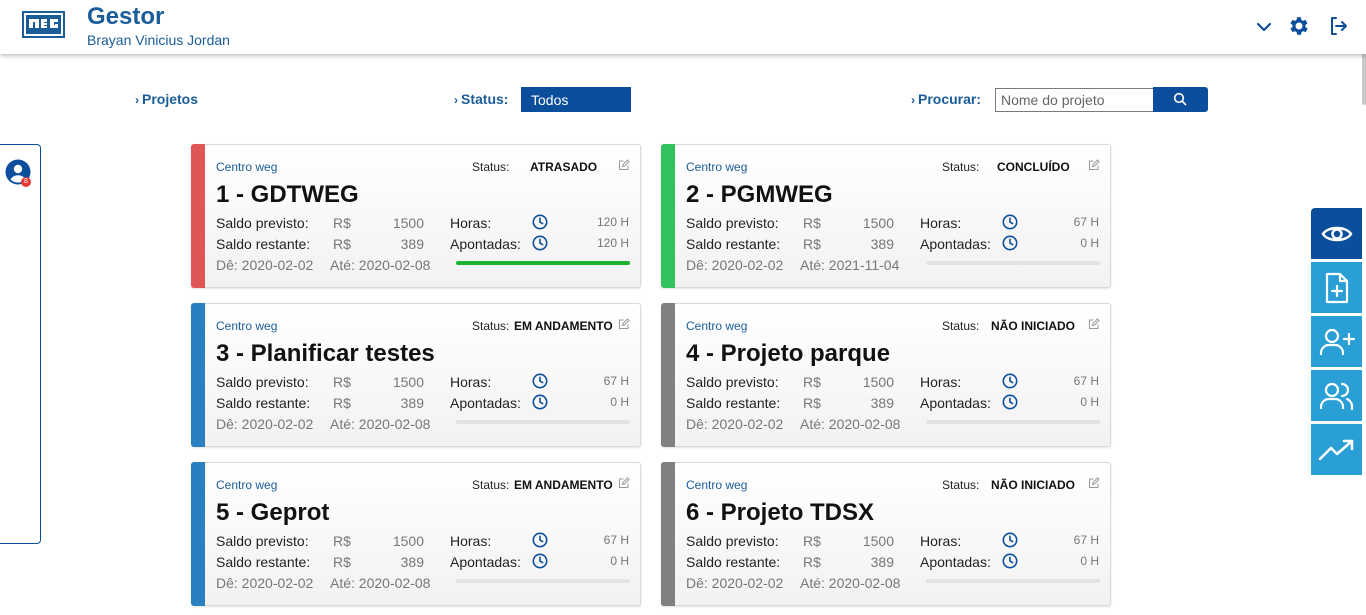  What do you see at coordinates (170, 99) in the screenshot?
I see `projects-label: Projetos` at bounding box center [170, 99].